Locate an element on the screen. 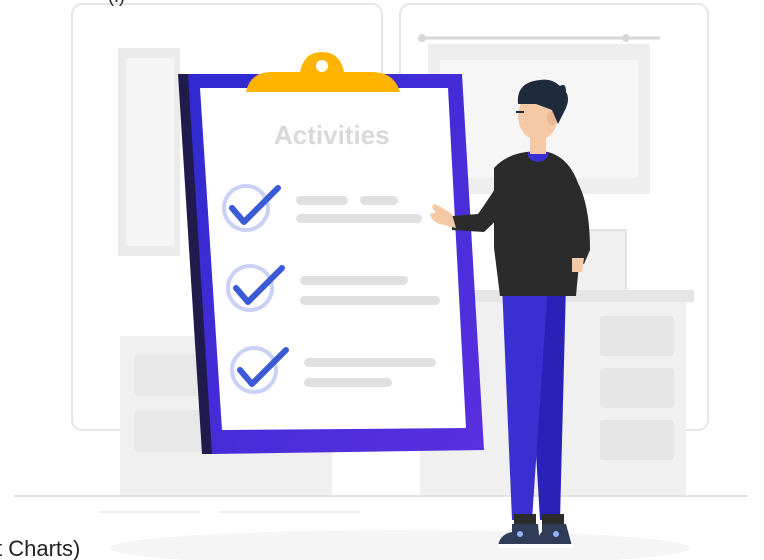  picture-frame-left-inner is located at coordinates (150, 152).